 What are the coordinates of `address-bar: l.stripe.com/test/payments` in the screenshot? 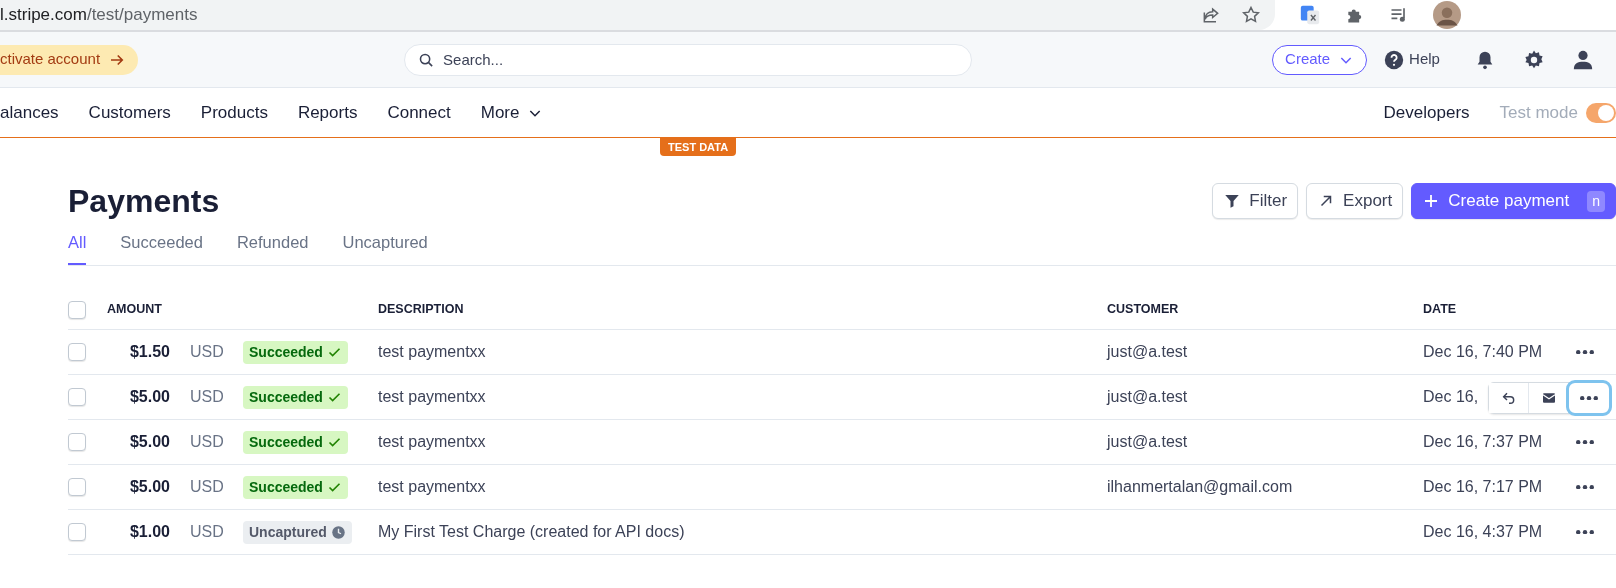 It's located at (637, 15).